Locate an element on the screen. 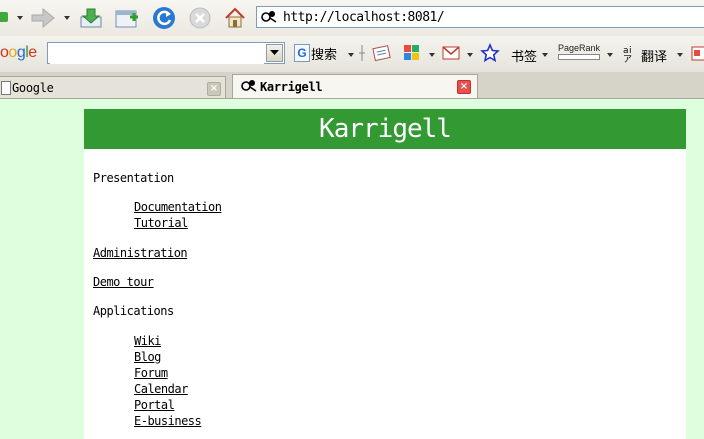 The height and width of the screenshot is (439, 704). tab-title: Google is located at coordinates (33, 87).